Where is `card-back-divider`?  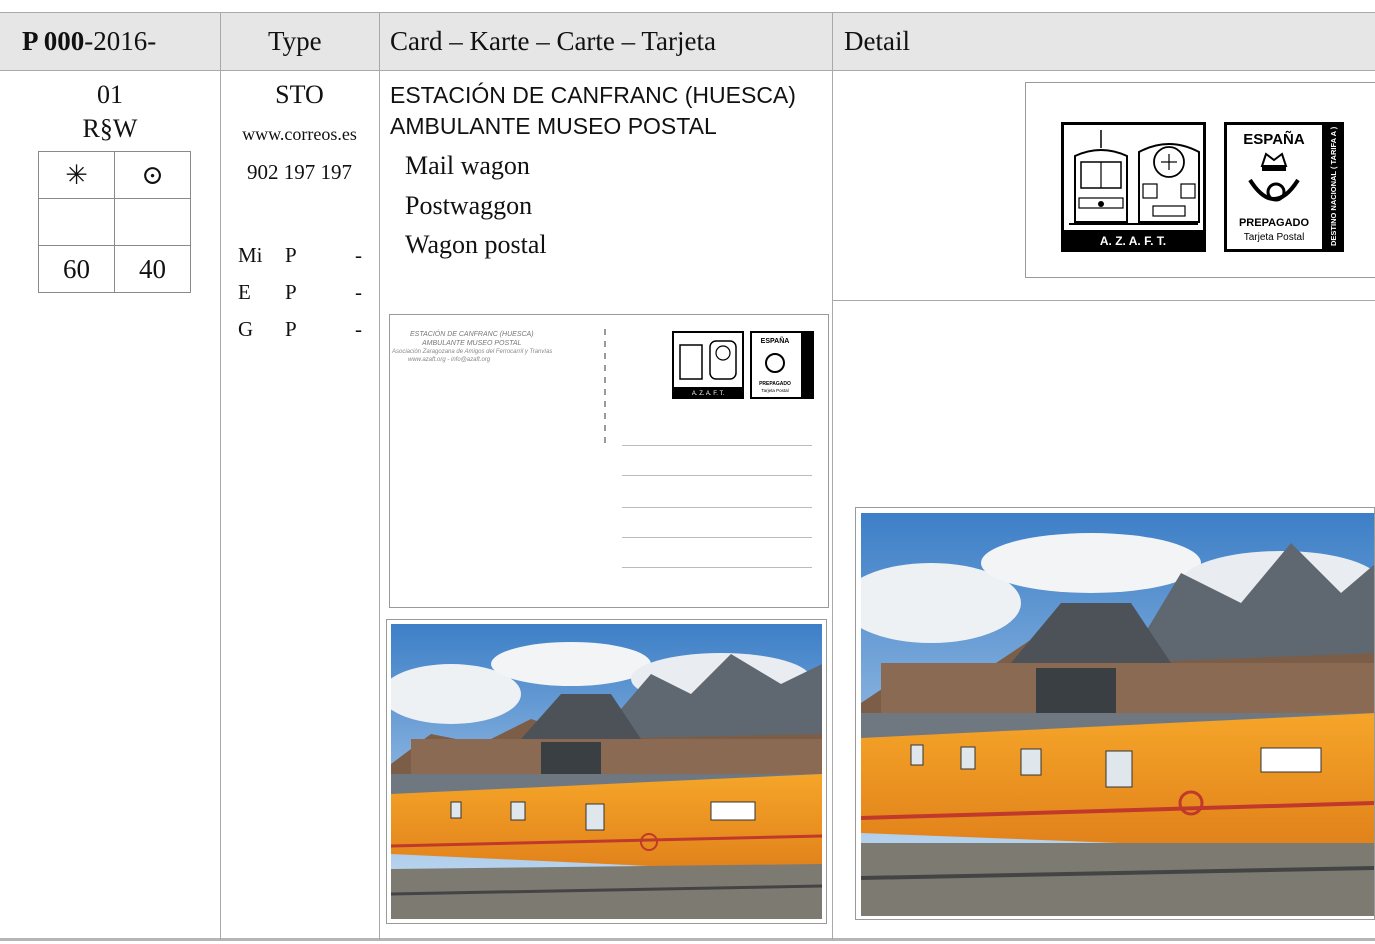
card-back-divider is located at coordinates (605, 389).